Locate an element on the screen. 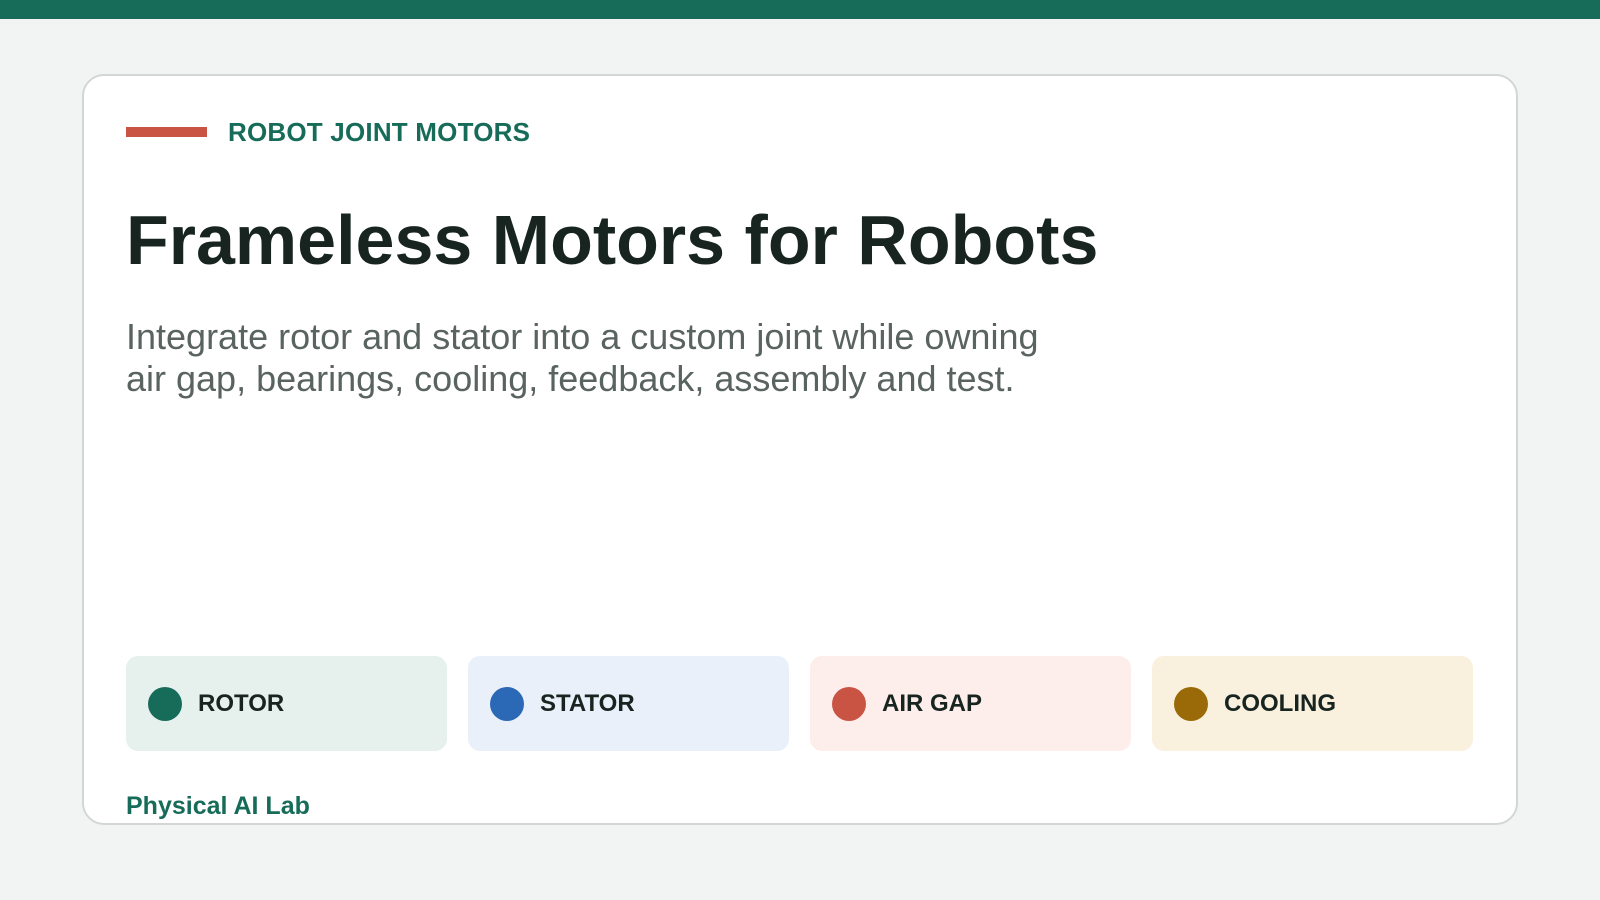  chip-cooling: COOLING is located at coordinates (1312, 703).